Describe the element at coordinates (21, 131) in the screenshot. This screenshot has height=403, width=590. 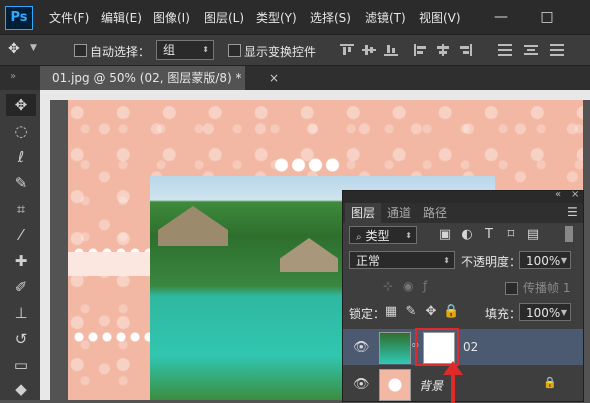
I see `marquee-tool-icon: ◌` at that location.